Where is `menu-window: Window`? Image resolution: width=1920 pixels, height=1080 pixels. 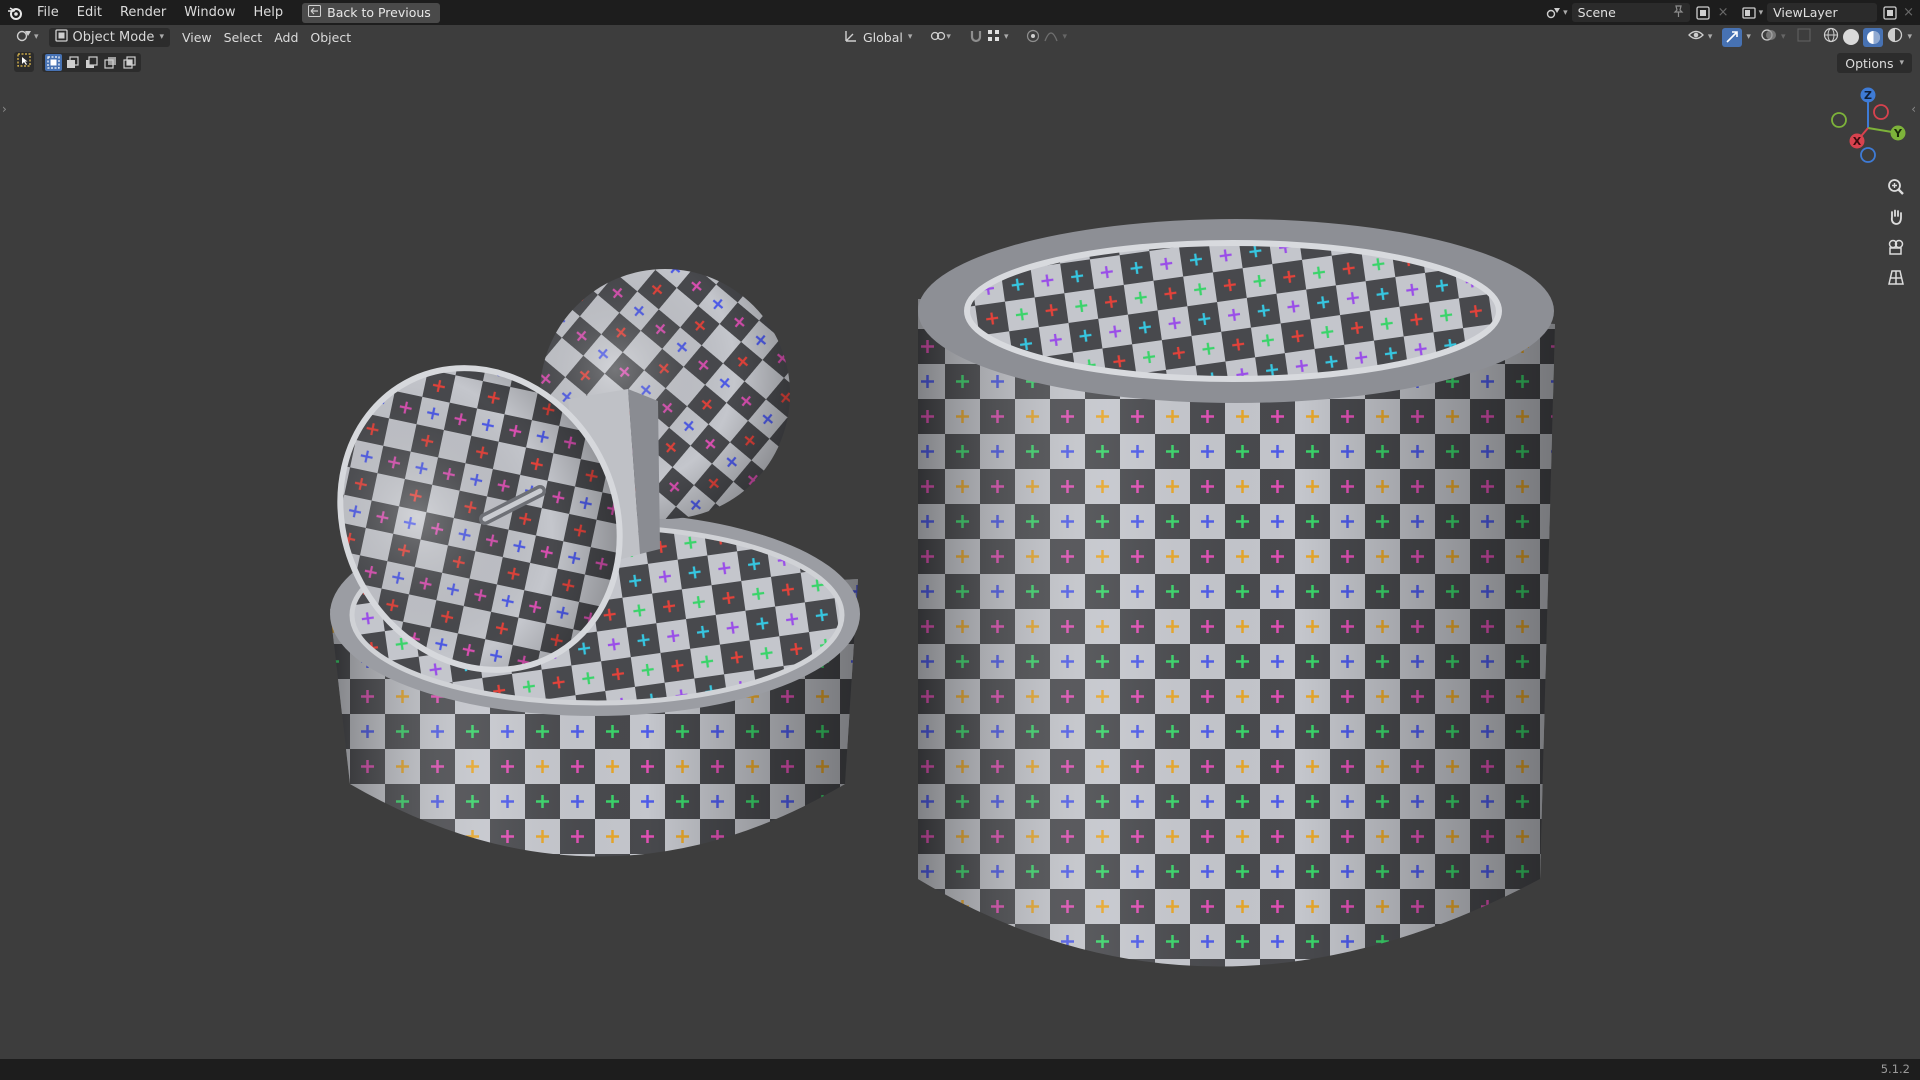
menu-window: Window is located at coordinates (209, 12).